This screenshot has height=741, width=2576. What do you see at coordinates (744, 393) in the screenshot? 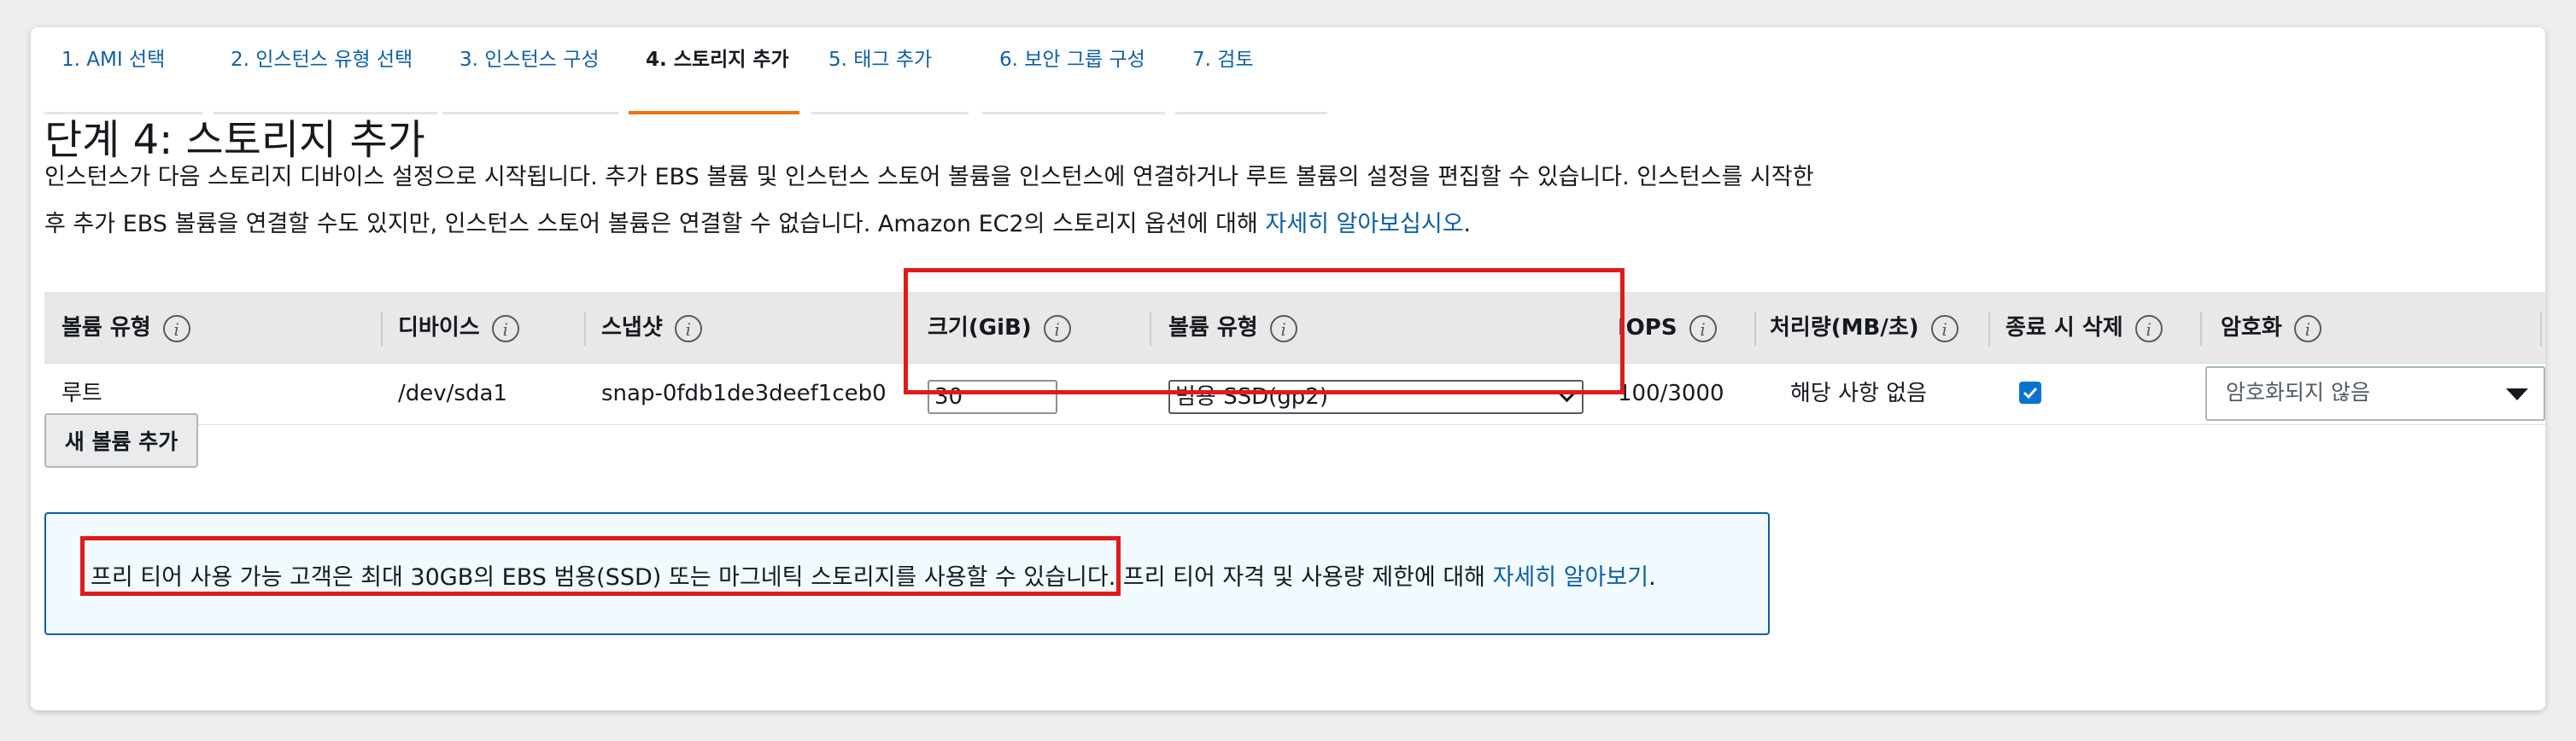
I see `cell-snapshot: snap-0fdb1de3deef1ceb0` at bounding box center [744, 393].